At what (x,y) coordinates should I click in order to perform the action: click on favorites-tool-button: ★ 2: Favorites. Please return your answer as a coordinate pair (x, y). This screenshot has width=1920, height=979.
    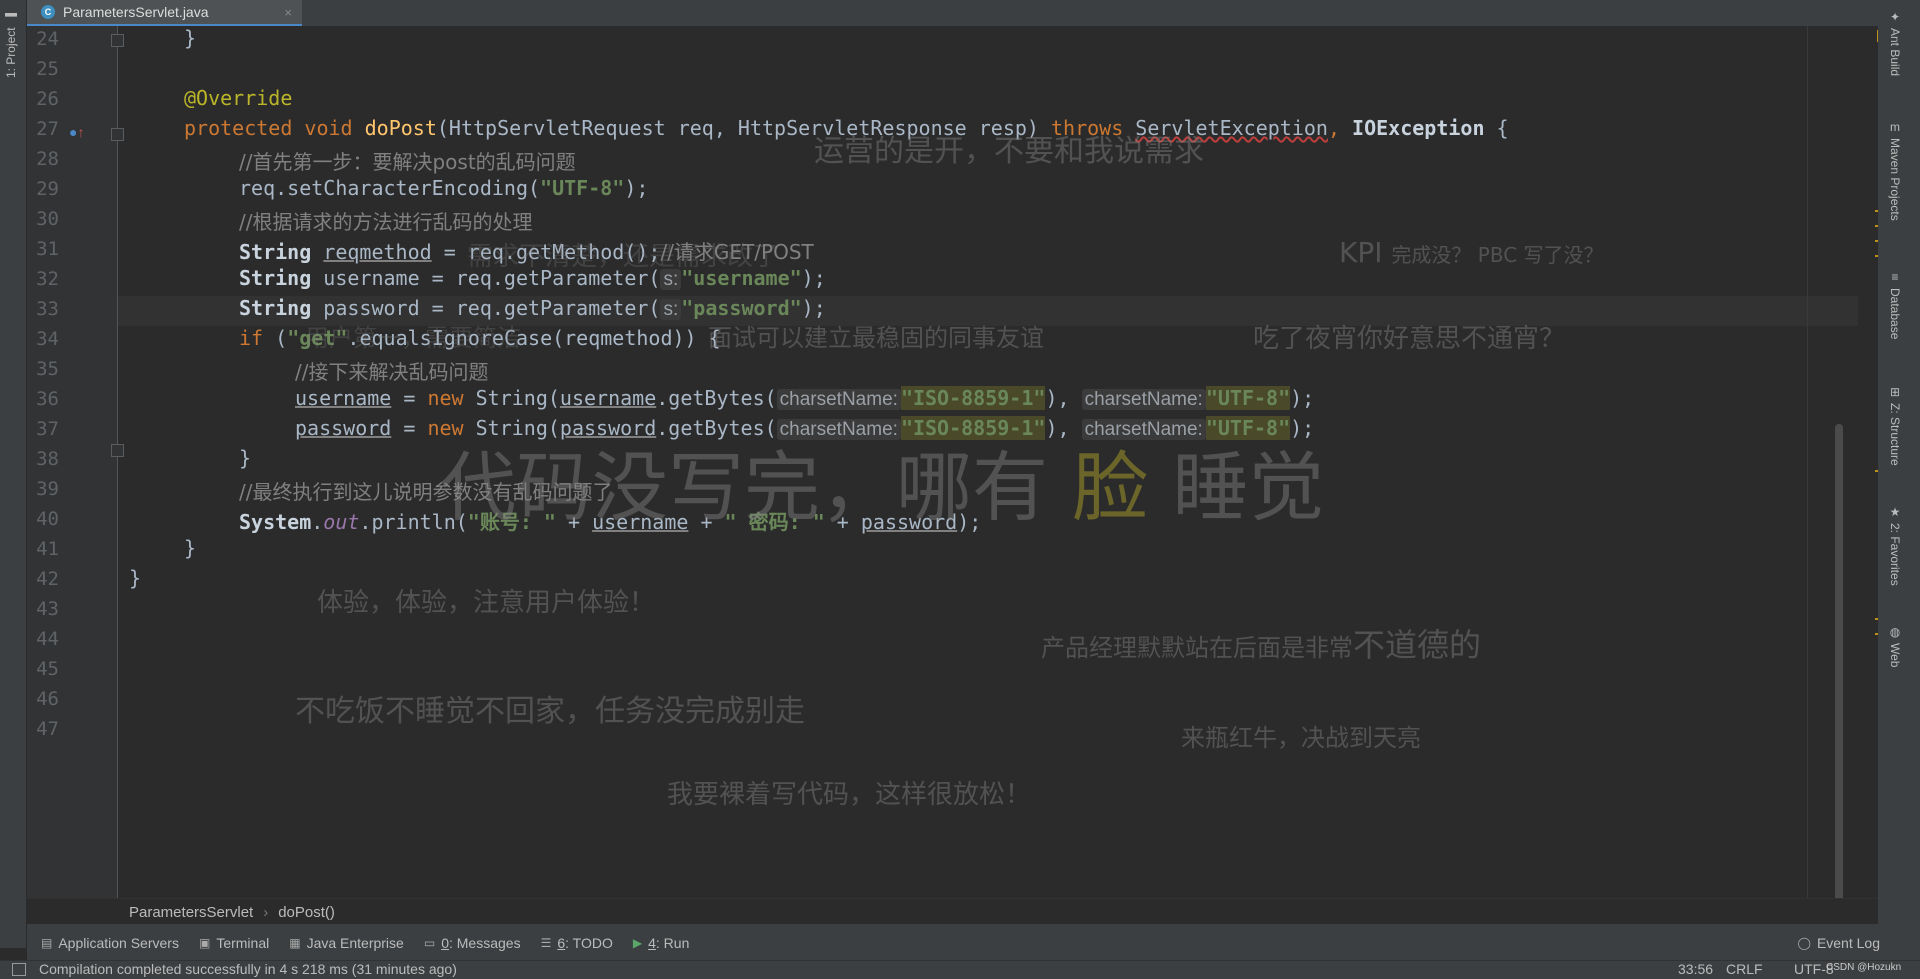
    Looking at the image, I should click on (1895, 545).